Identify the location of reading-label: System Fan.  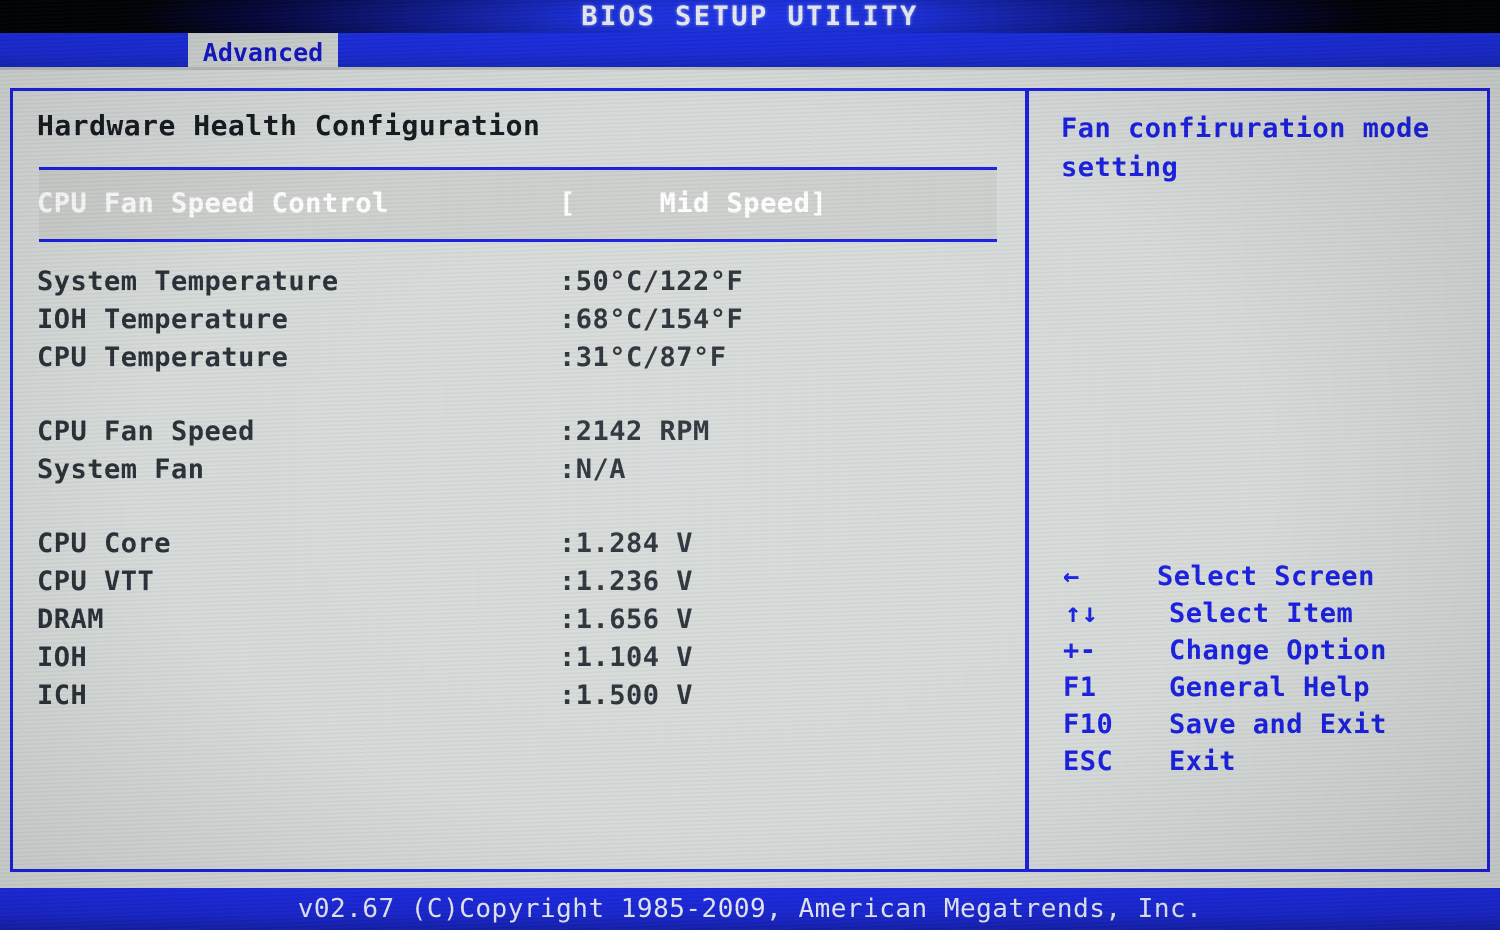
(121, 469).